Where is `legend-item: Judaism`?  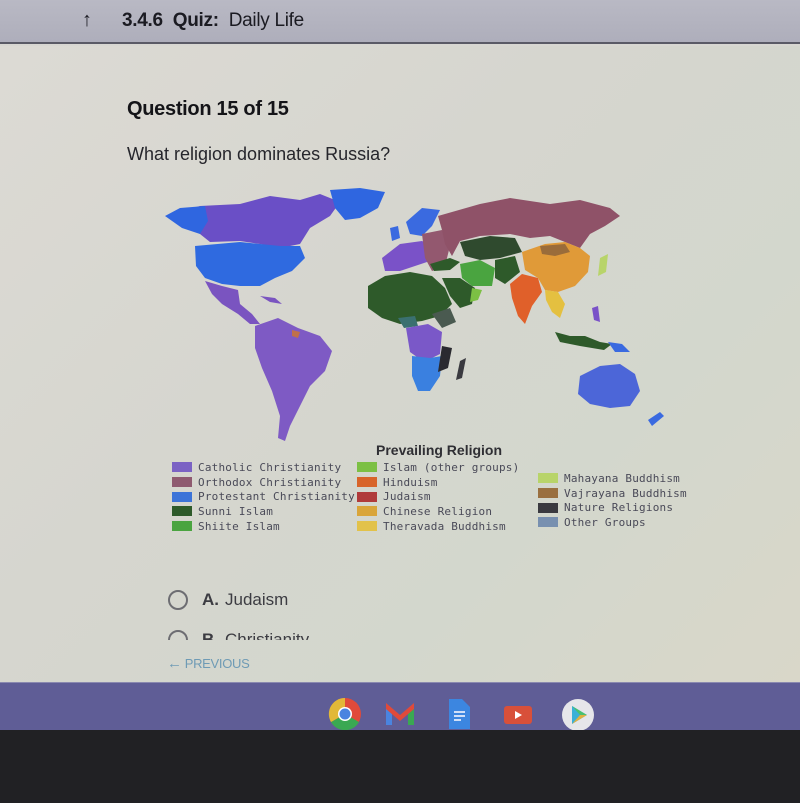
legend-item: Judaism is located at coordinates (438, 496).